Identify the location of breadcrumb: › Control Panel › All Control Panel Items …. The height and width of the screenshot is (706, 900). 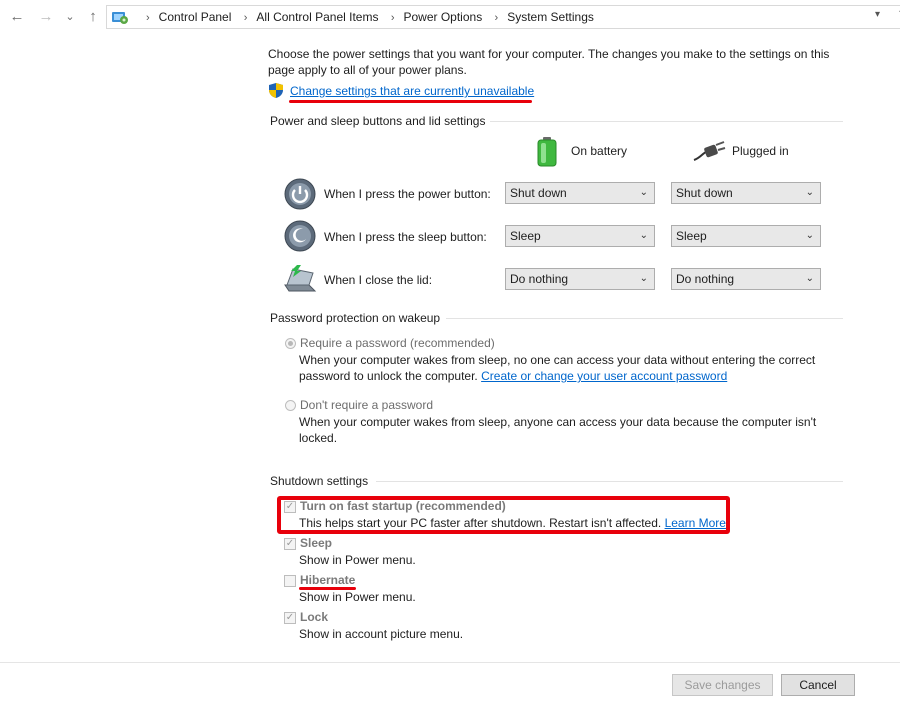
(365, 17).